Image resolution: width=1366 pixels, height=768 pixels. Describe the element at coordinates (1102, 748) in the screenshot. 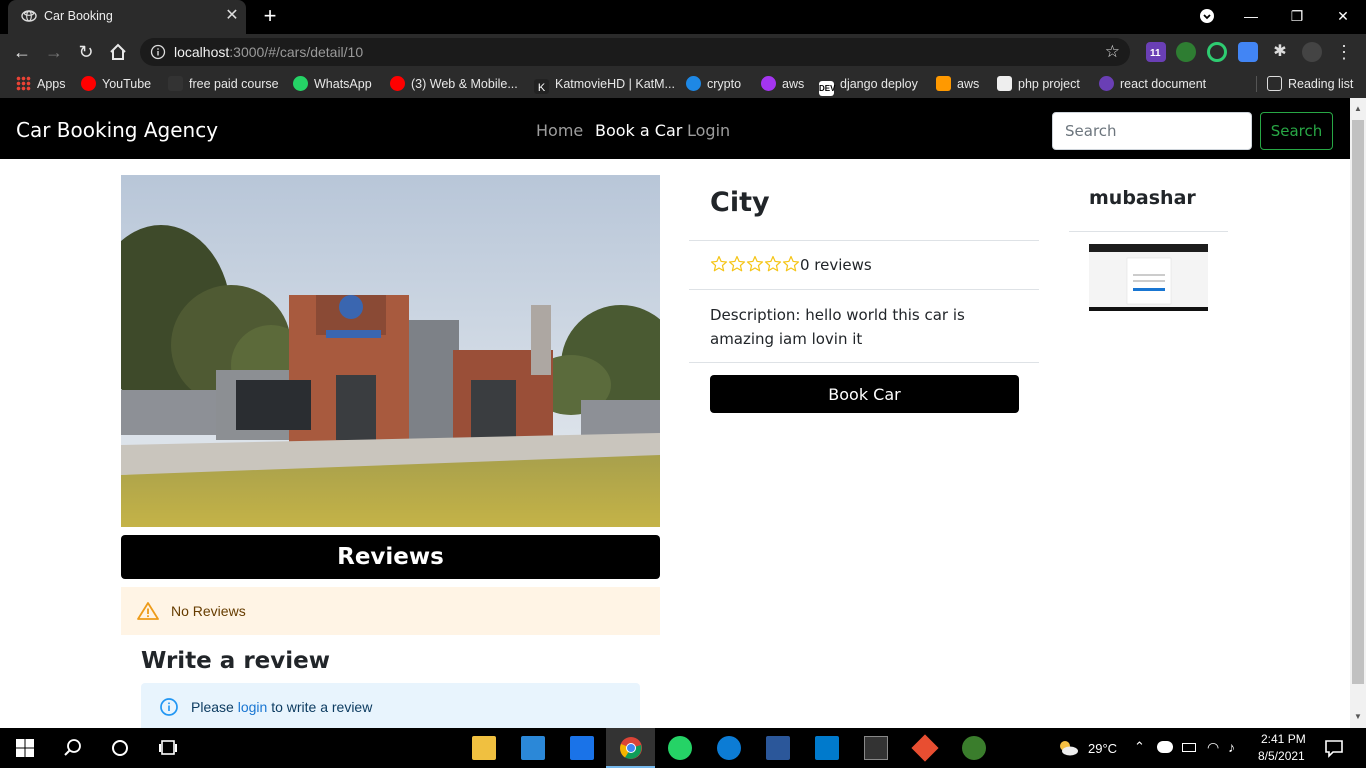

I see `temperature: 29°C` at that location.